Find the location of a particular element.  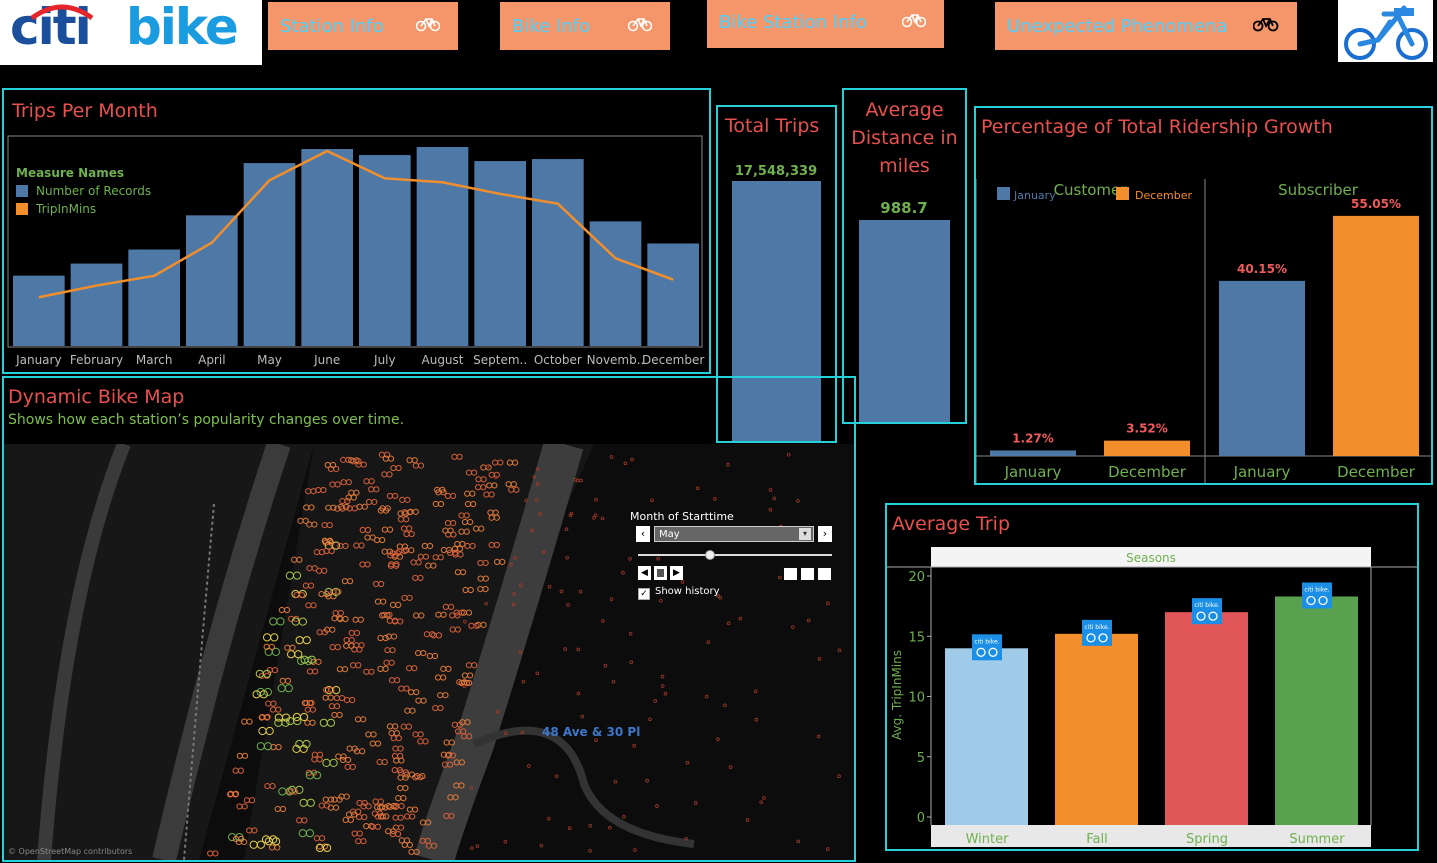

nav-bike-info-button: Bike Info is located at coordinates (585, 26).